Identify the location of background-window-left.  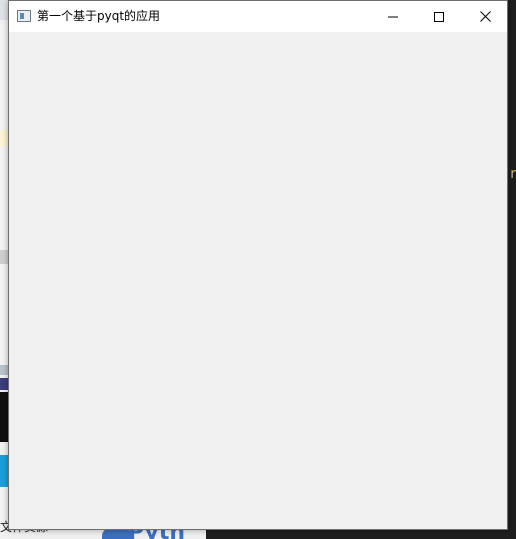
(4, 269).